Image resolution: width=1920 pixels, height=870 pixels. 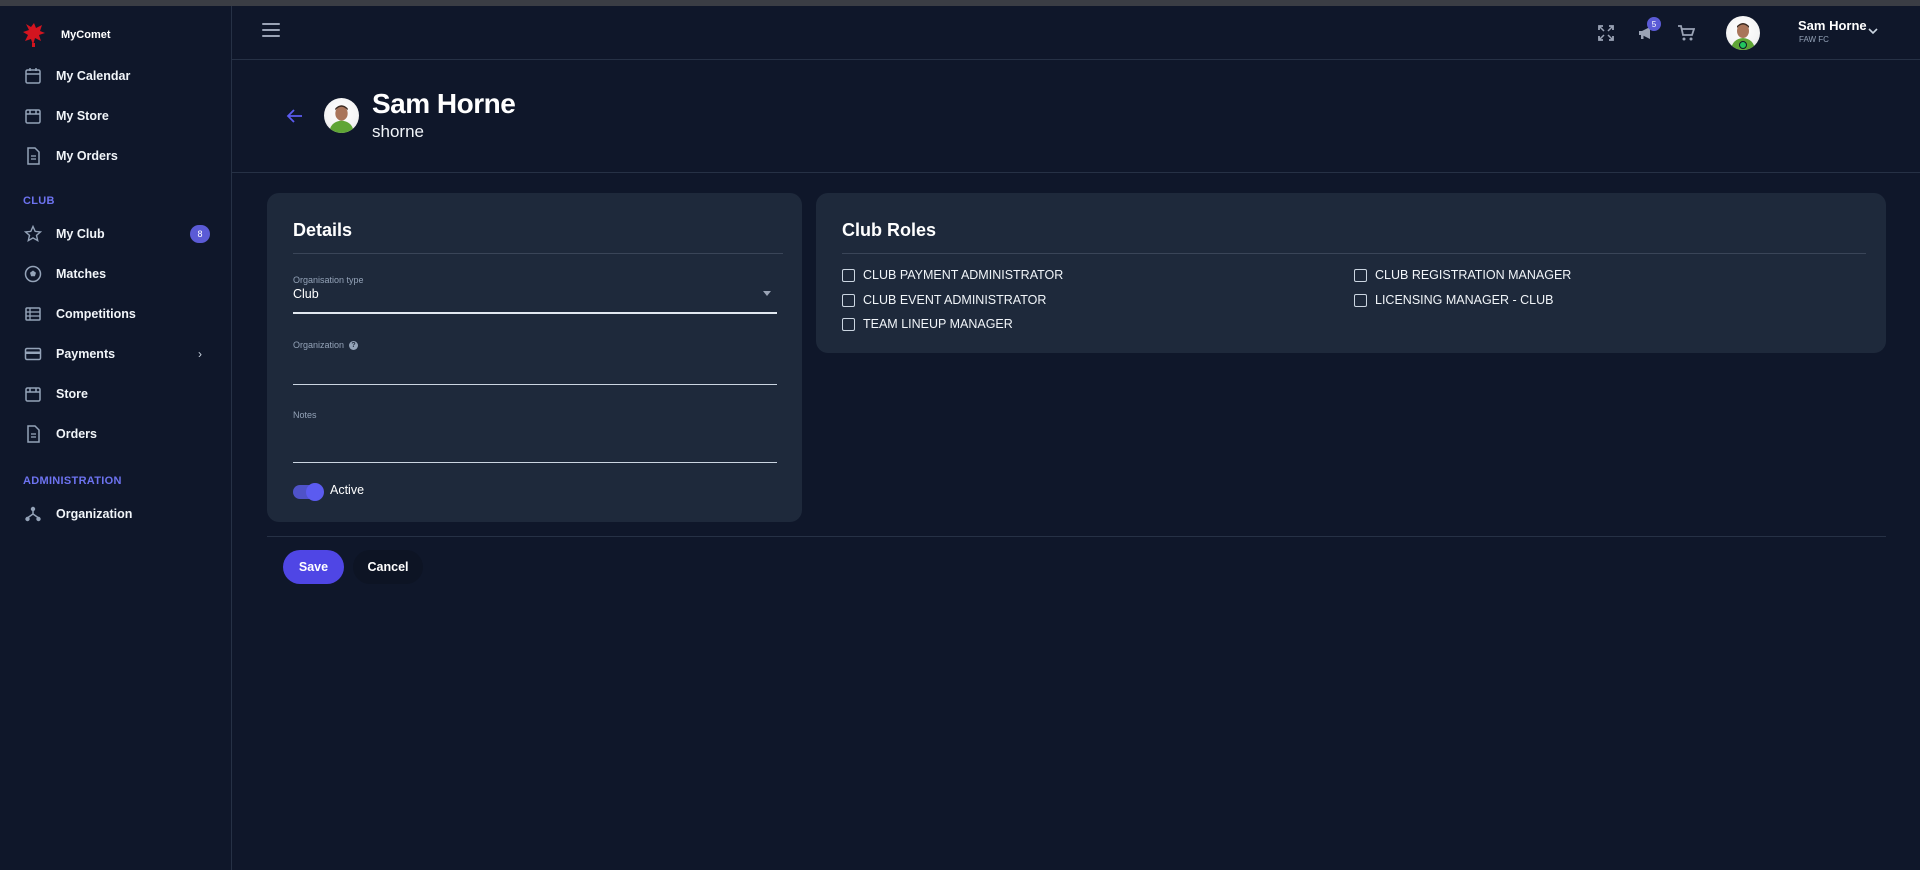 I want to click on header-user-org: FAW FC, so click(x=1814, y=39).